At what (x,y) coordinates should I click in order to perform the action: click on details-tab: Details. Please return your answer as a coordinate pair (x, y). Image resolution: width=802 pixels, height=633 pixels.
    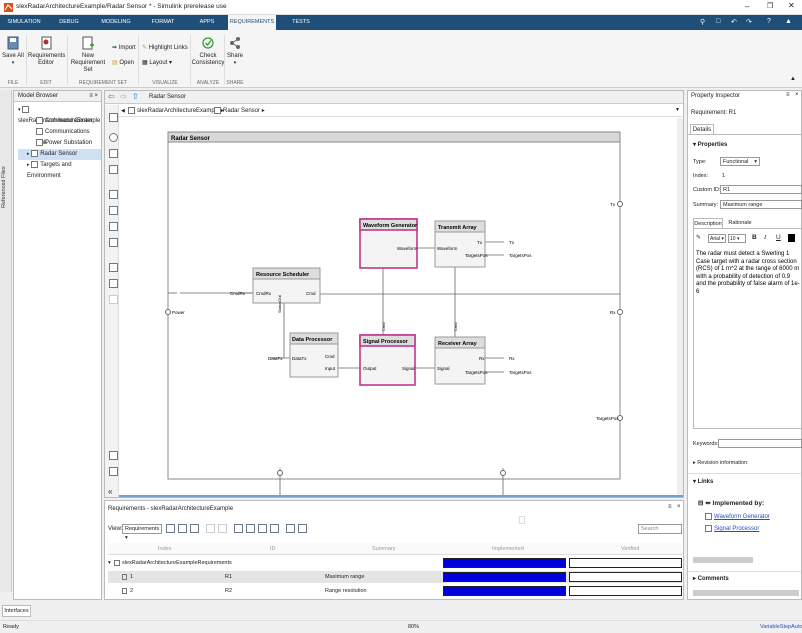
    Looking at the image, I should click on (702, 129).